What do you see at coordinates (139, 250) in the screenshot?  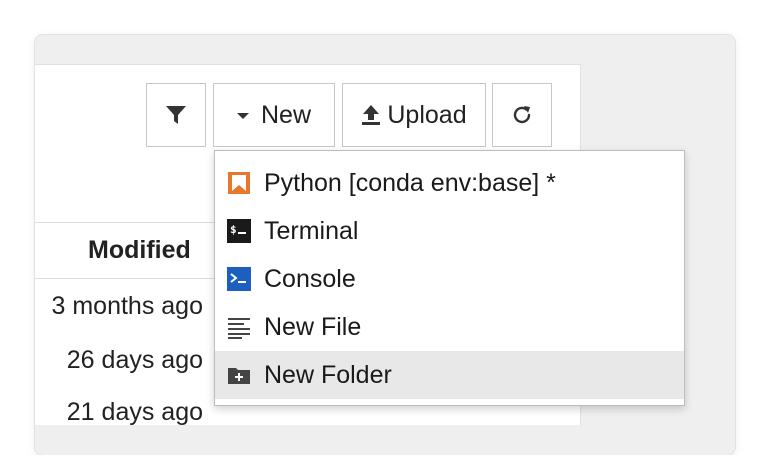 I see `modified-column-header: Modified` at bounding box center [139, 250].